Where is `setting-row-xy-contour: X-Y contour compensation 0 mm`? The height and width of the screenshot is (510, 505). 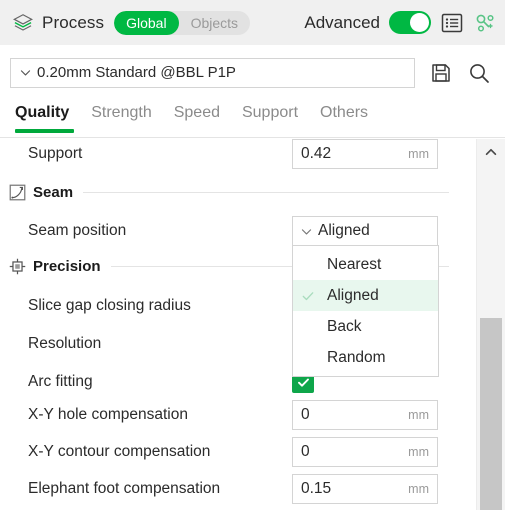
setting-row-xy-contour: X-Y contour compensation 0 mm is located at coordinates (238, 452).